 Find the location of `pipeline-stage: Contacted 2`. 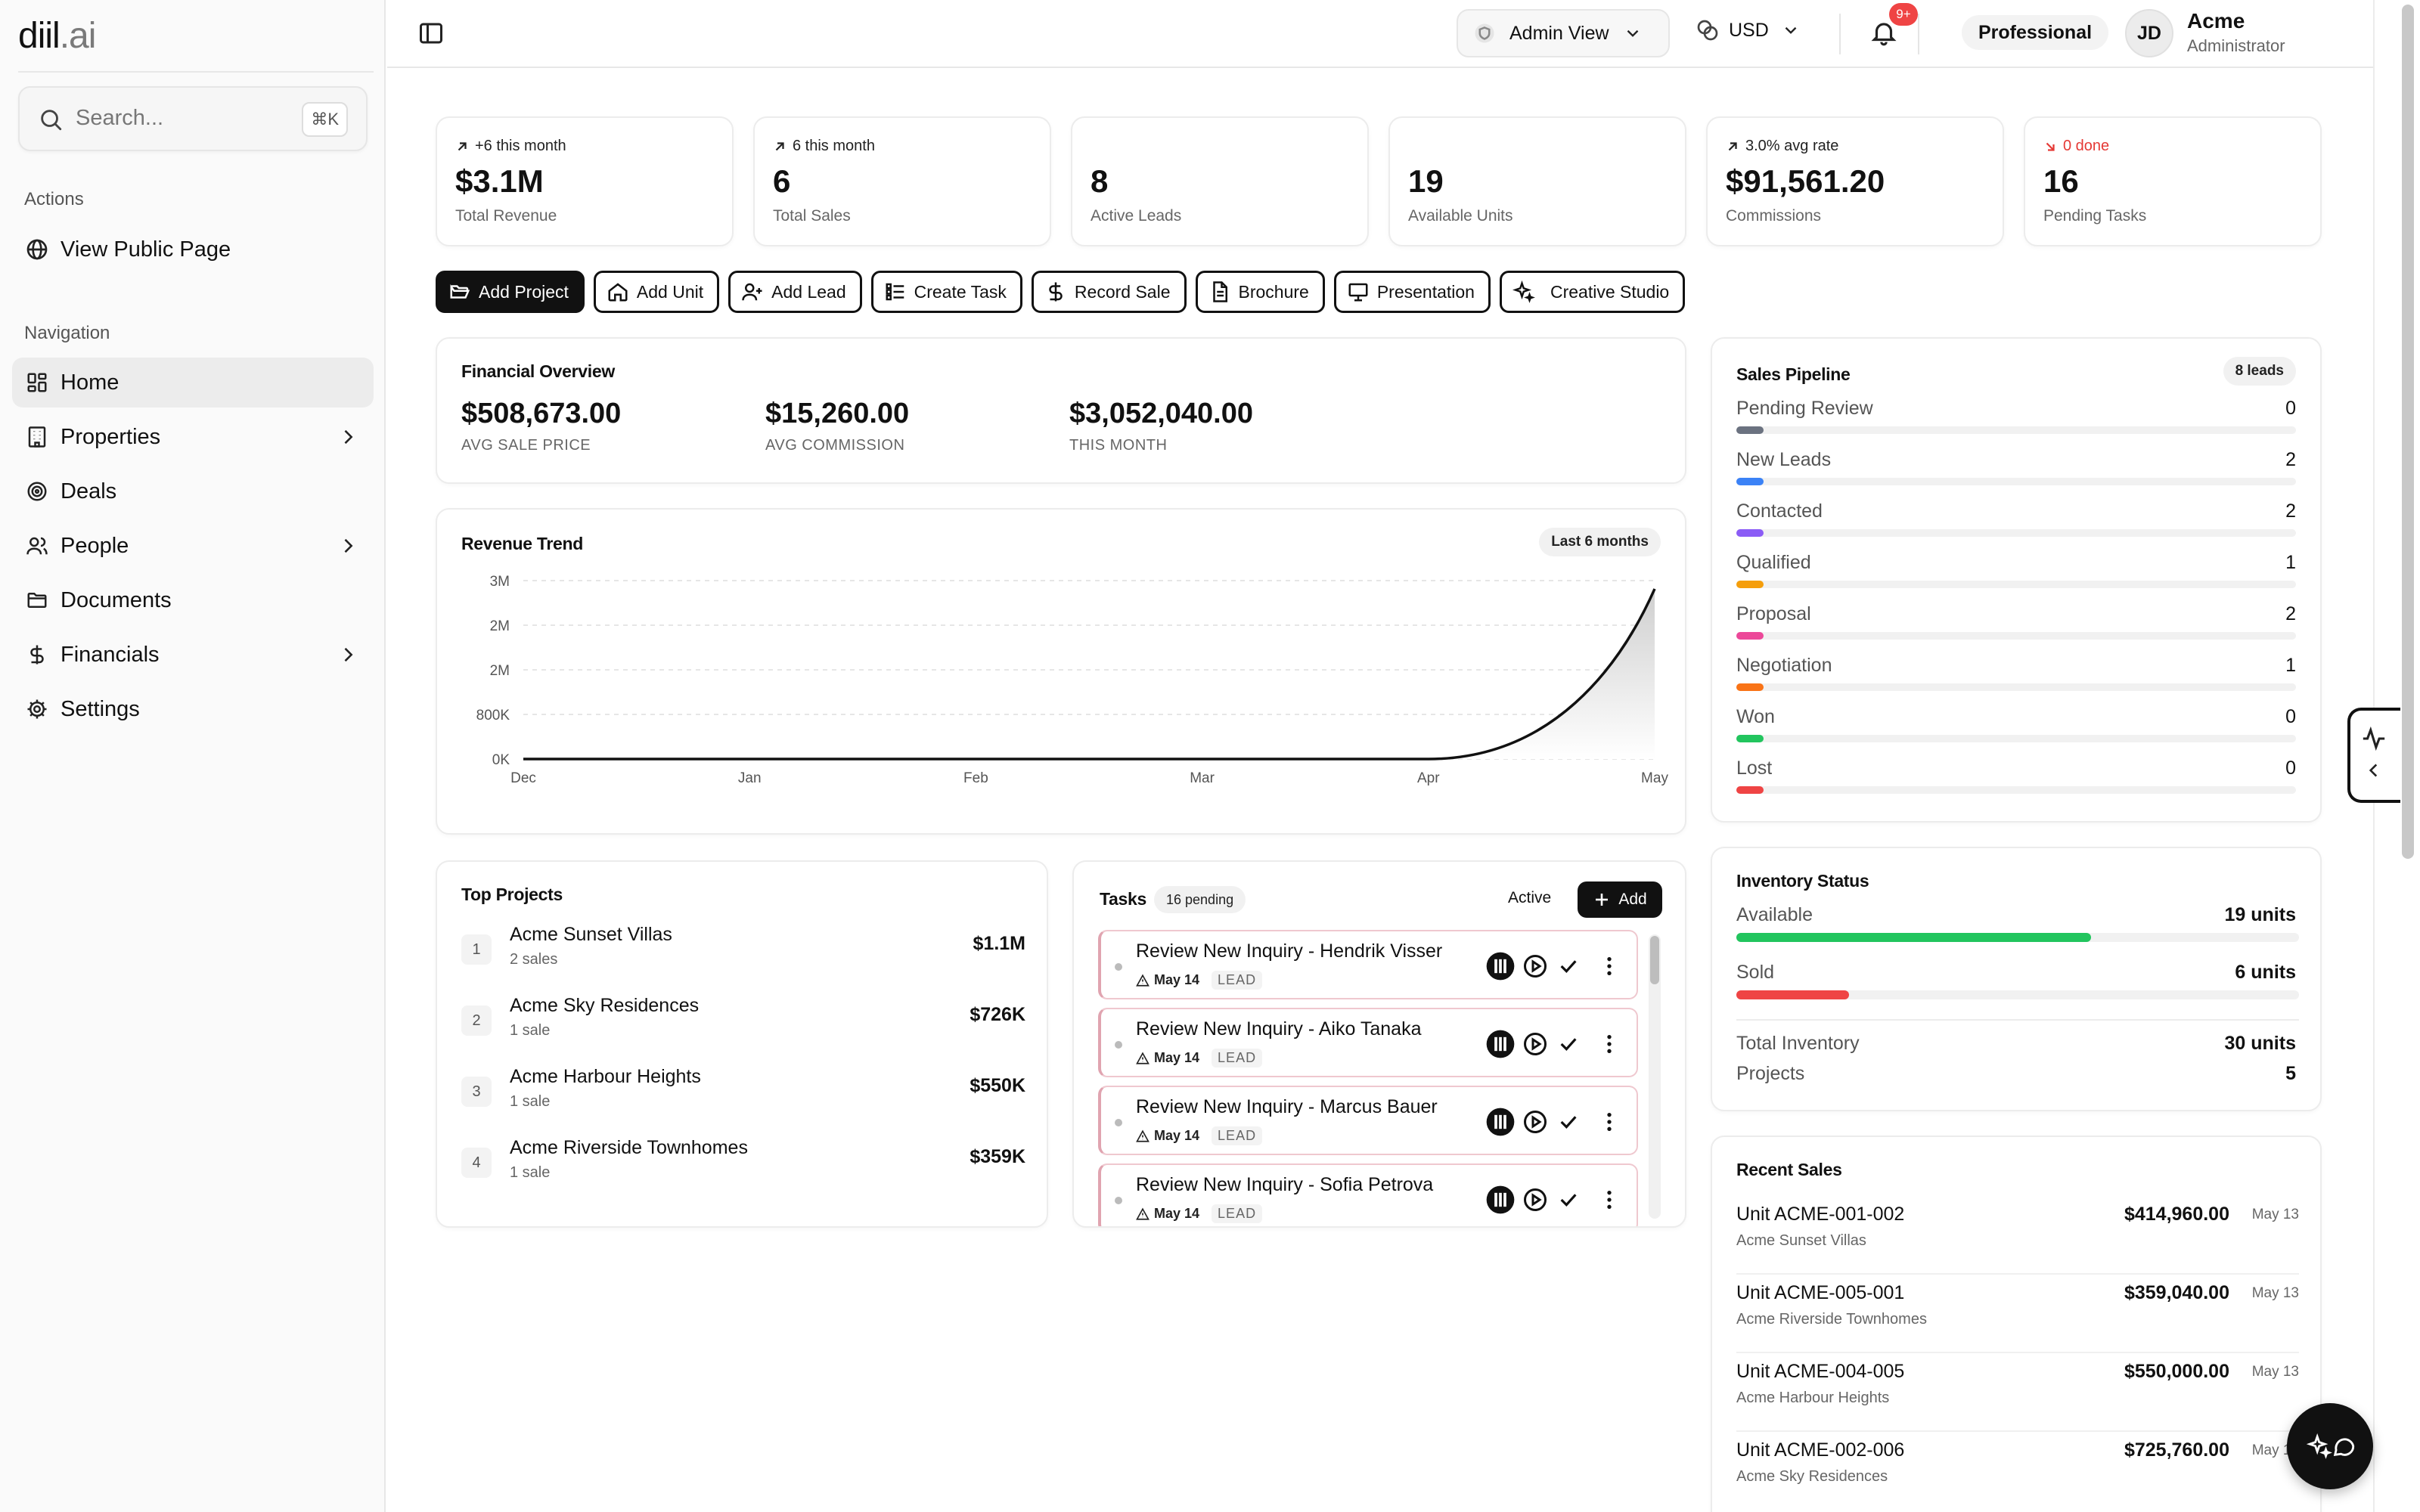

pipeline-stage: Contacted 2 is located at coordinates (2016, 526).